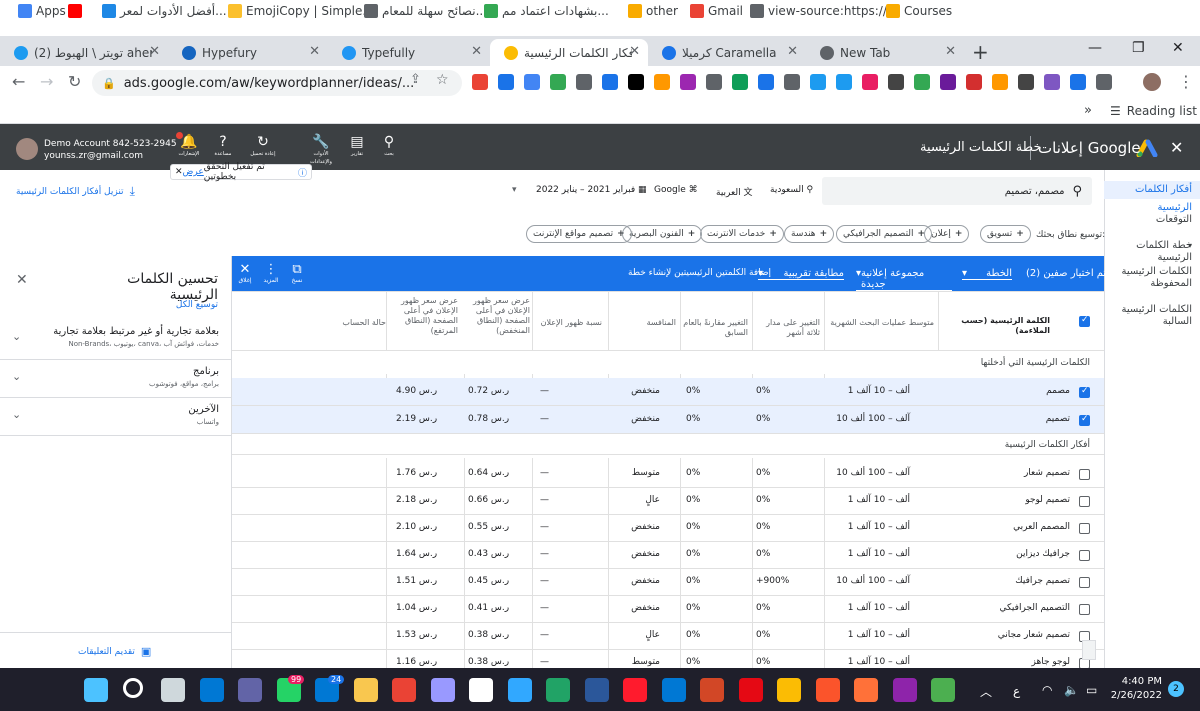 The width and height of the screenshot is (1200, 711). What do you see at coordinates (514, 190) in the screenshot?
I see `date-range-dropdown-icon: ▾` at bounding box center [514, 190].